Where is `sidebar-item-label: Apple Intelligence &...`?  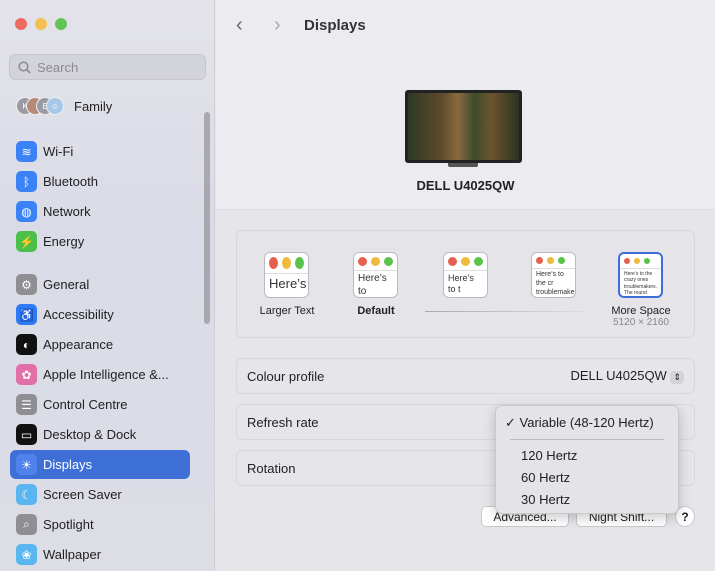 sidebar-item-label: Apple Intelligence &... is located at coordinates (106, 374).